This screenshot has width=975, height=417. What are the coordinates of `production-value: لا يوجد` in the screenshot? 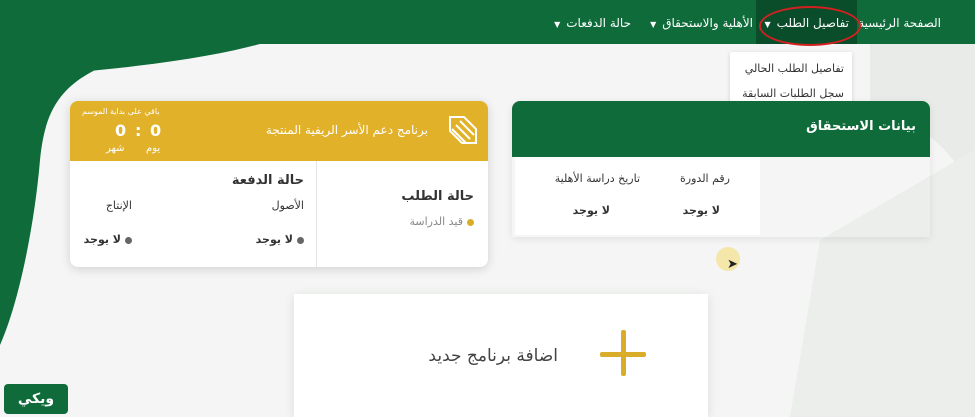 It's located at (108, 239).